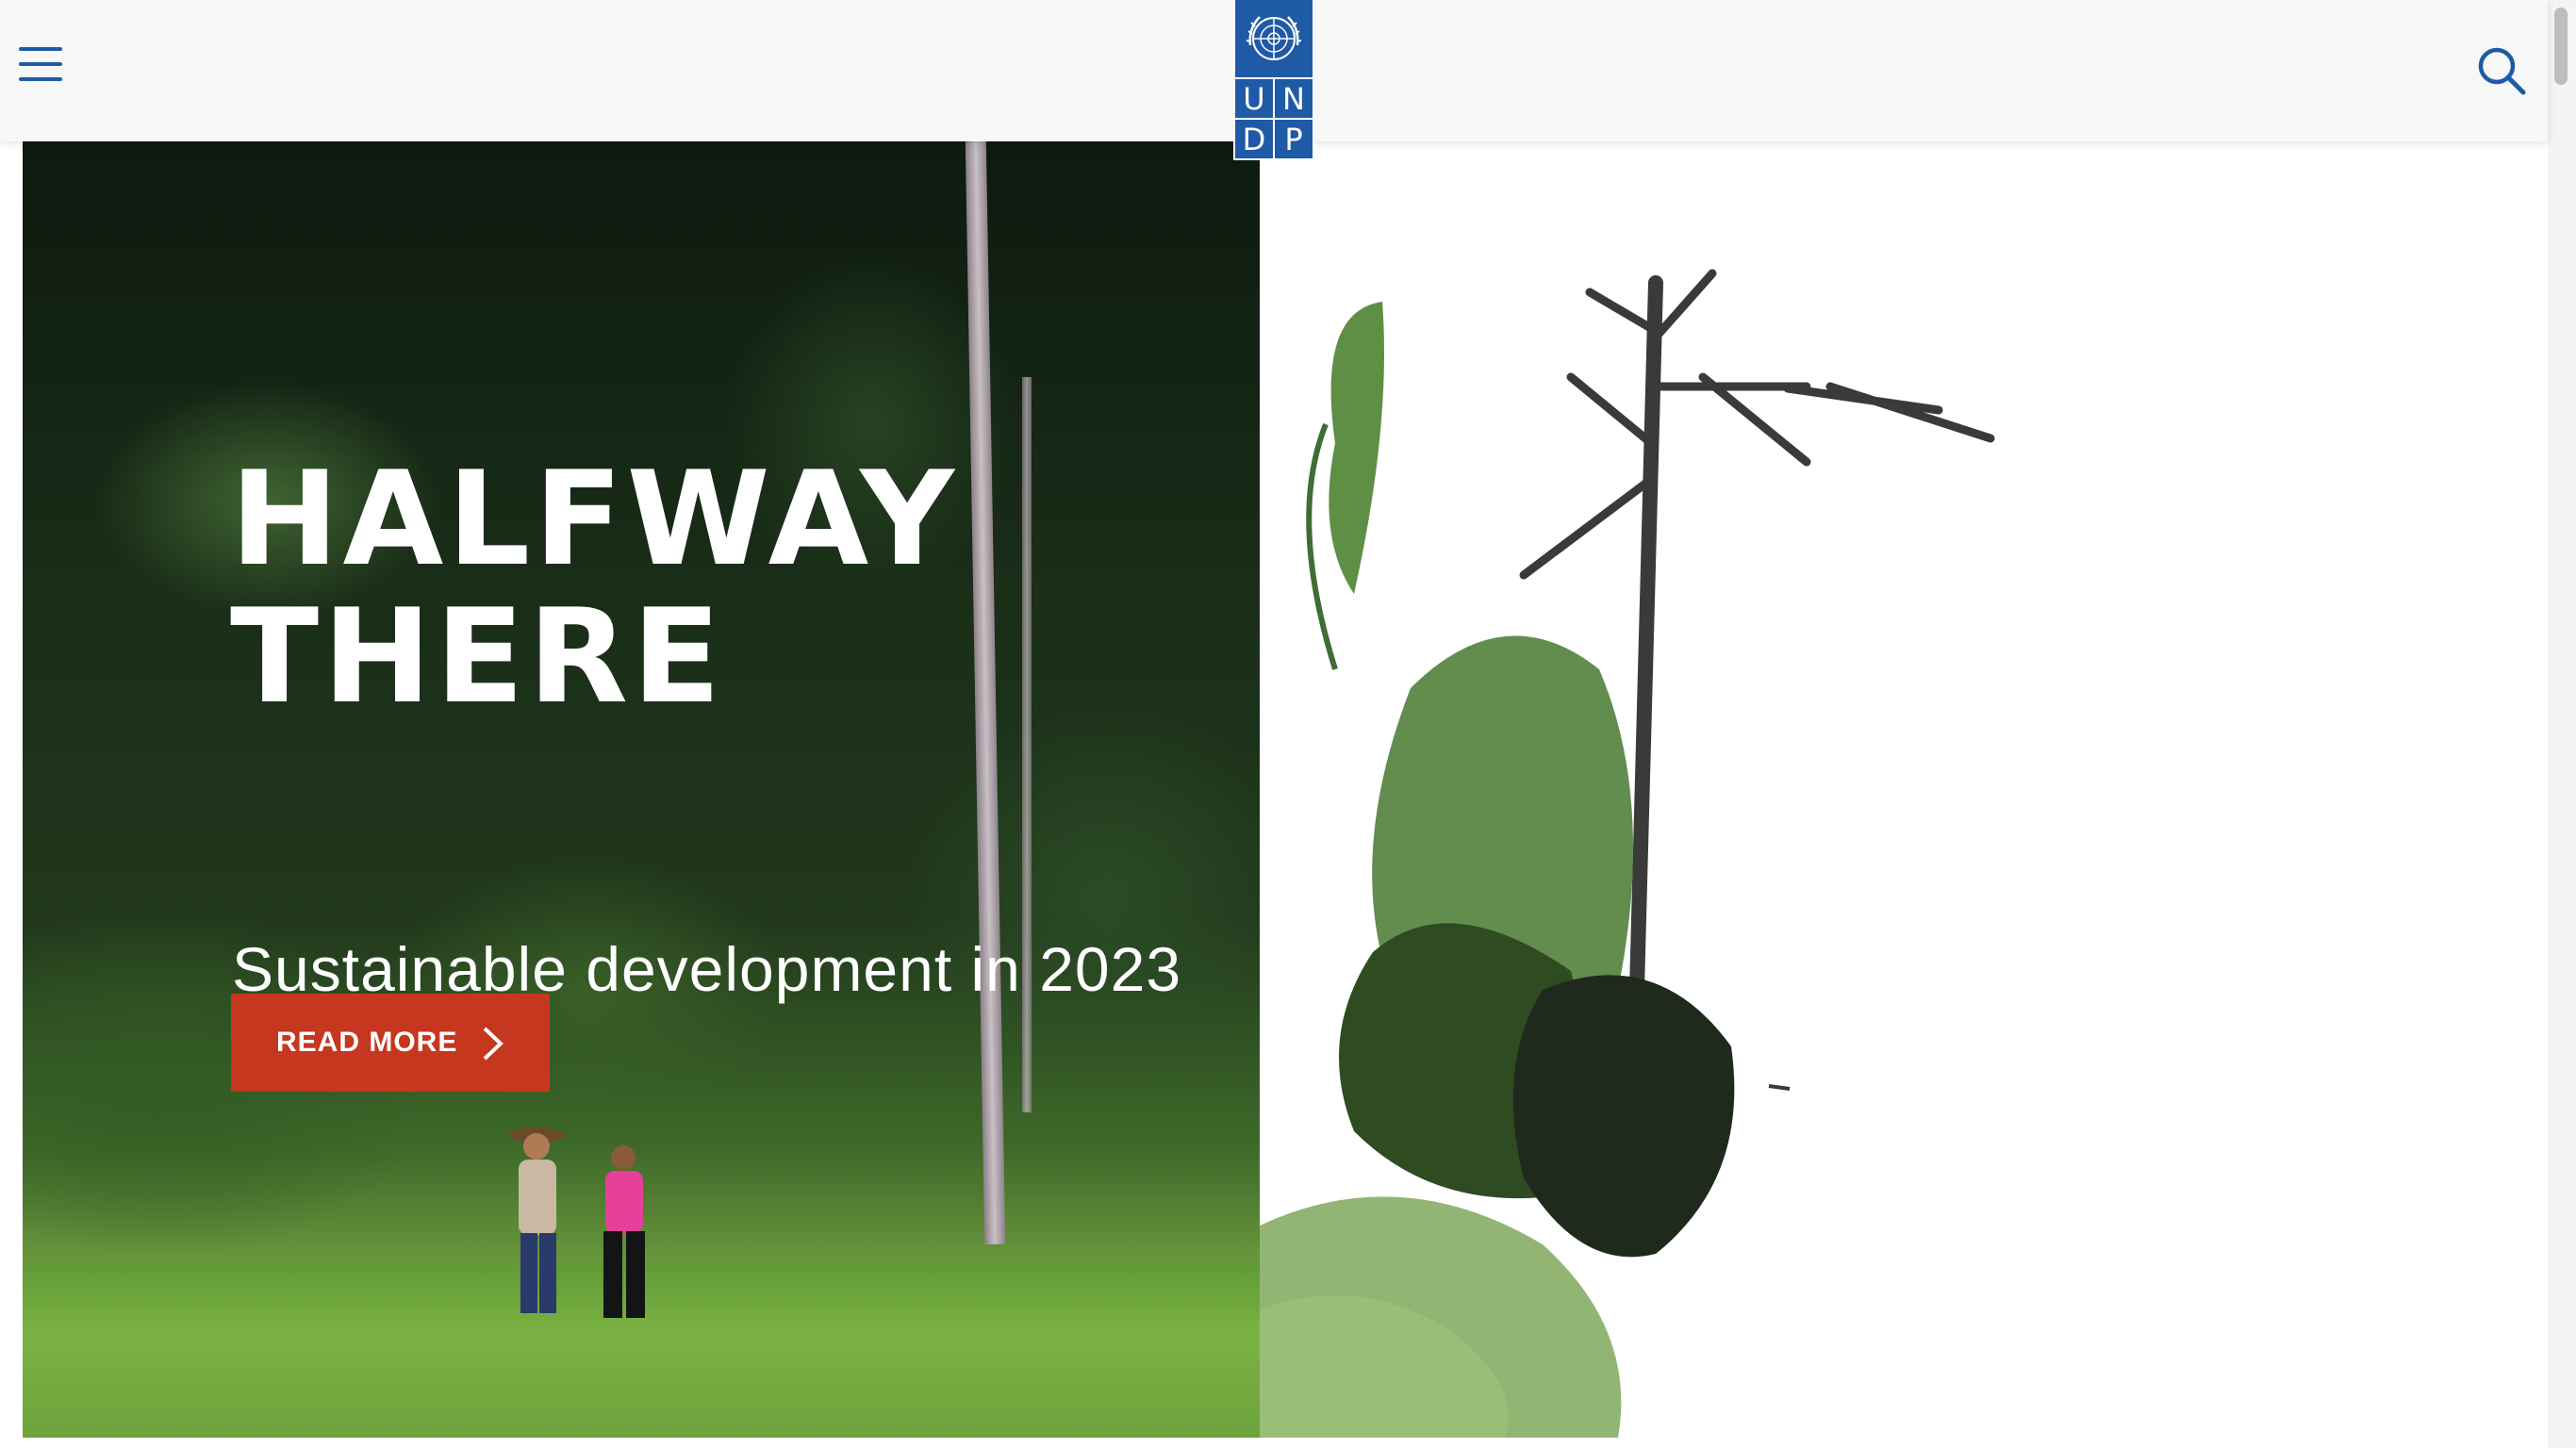  I want to click on logo-letter-n: N, so click(1293, 98).